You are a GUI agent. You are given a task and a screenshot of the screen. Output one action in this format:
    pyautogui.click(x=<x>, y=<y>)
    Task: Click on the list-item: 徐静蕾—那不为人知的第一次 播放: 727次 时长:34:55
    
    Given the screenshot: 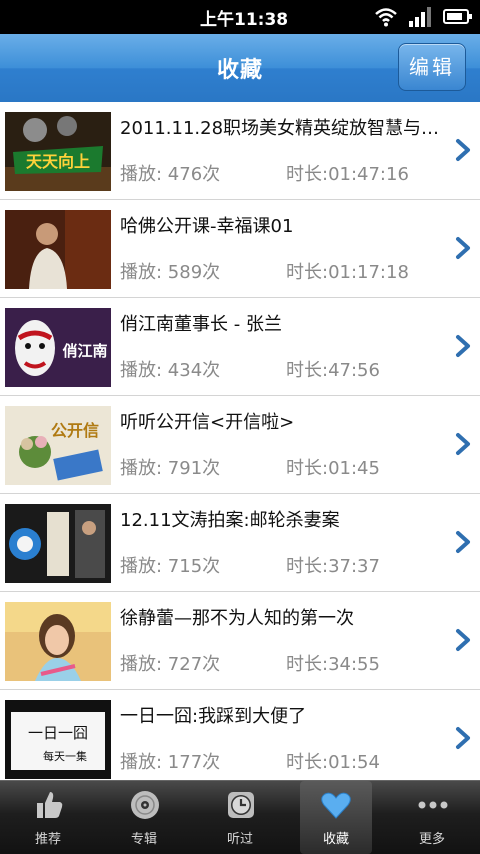 What is the action you would take?
    pyautogui.click(x=240, y=641)
    